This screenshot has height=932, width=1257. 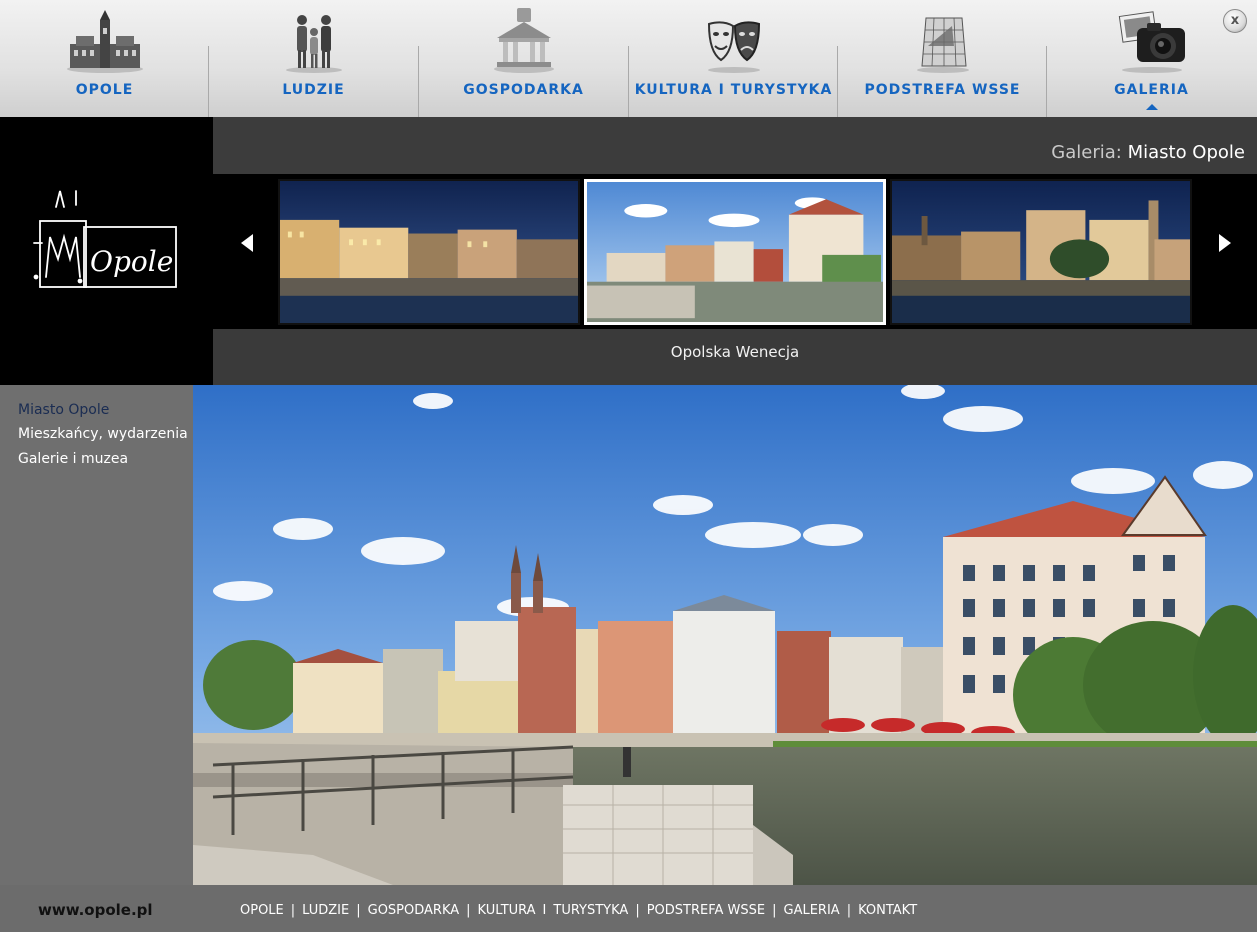 I want to click on nav-item-kultura: KULTURA I TURYSTYKA, so click(x=733, y=58).